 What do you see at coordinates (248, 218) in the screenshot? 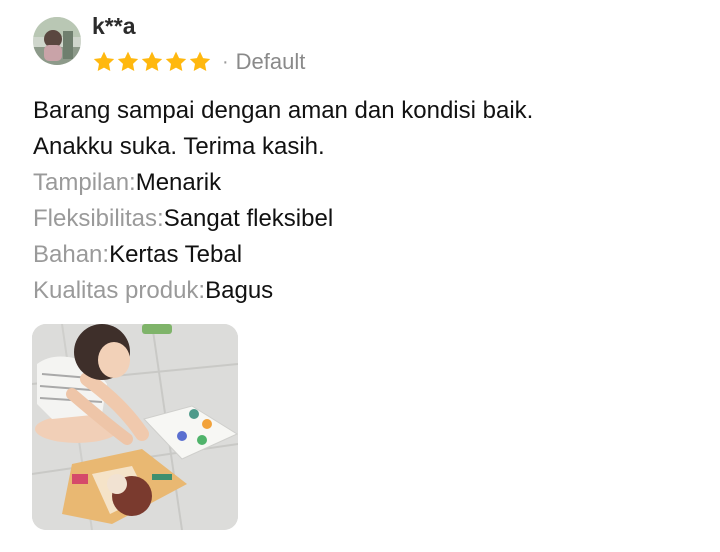
I see `attribute-value: Sangat fleksibel` at bounding box center [248, 218].